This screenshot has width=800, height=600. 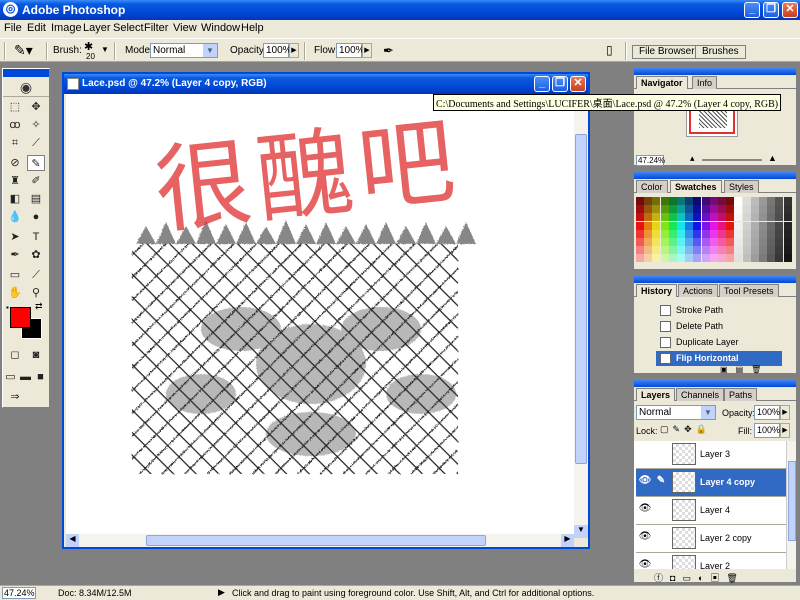 I want to click on foreground-color-swatch, so click(x=20, y=317).